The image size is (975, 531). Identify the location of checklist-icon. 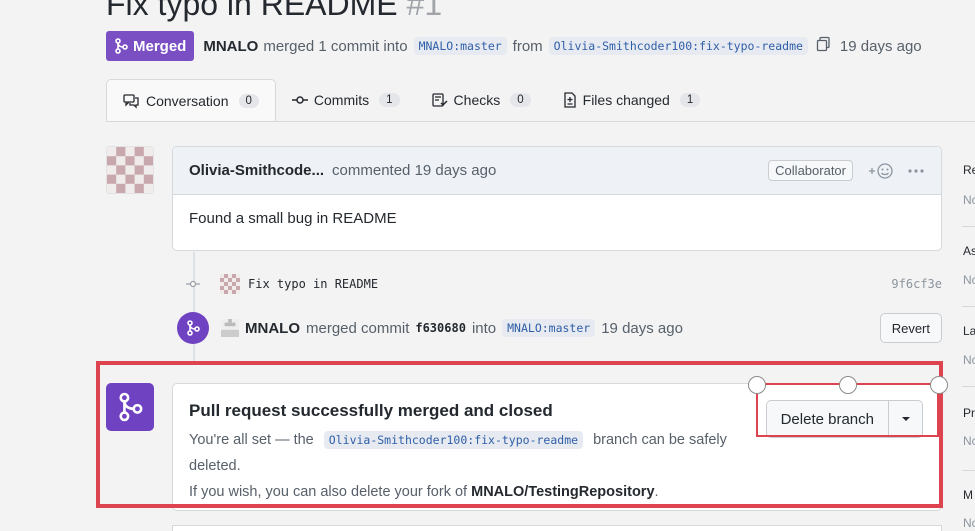
(439, 99).